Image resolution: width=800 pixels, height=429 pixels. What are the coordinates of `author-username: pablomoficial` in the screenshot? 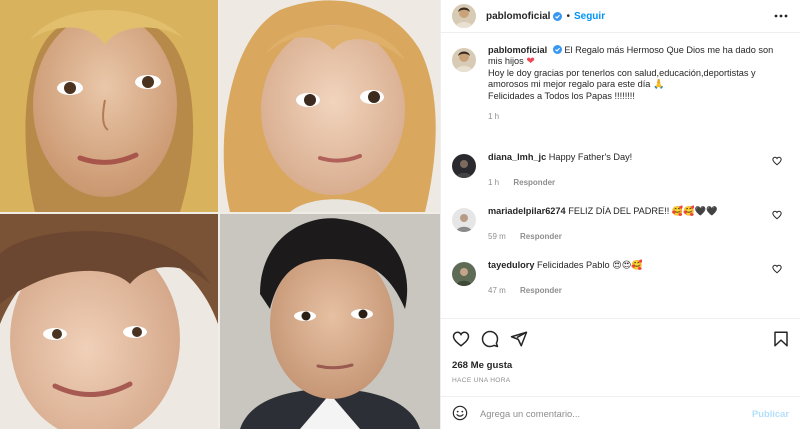 It's located at (518, 16).